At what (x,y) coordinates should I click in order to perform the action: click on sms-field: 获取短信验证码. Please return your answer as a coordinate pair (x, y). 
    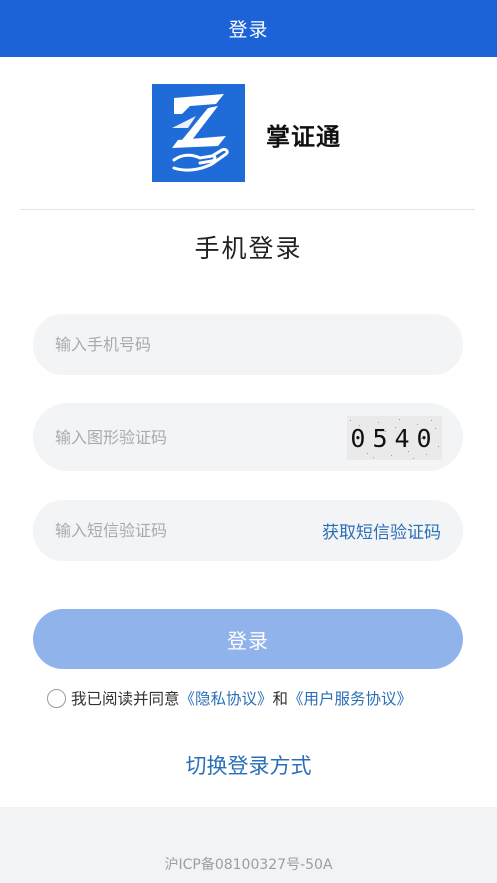
    Looking at the image, I should click on (248, 530).